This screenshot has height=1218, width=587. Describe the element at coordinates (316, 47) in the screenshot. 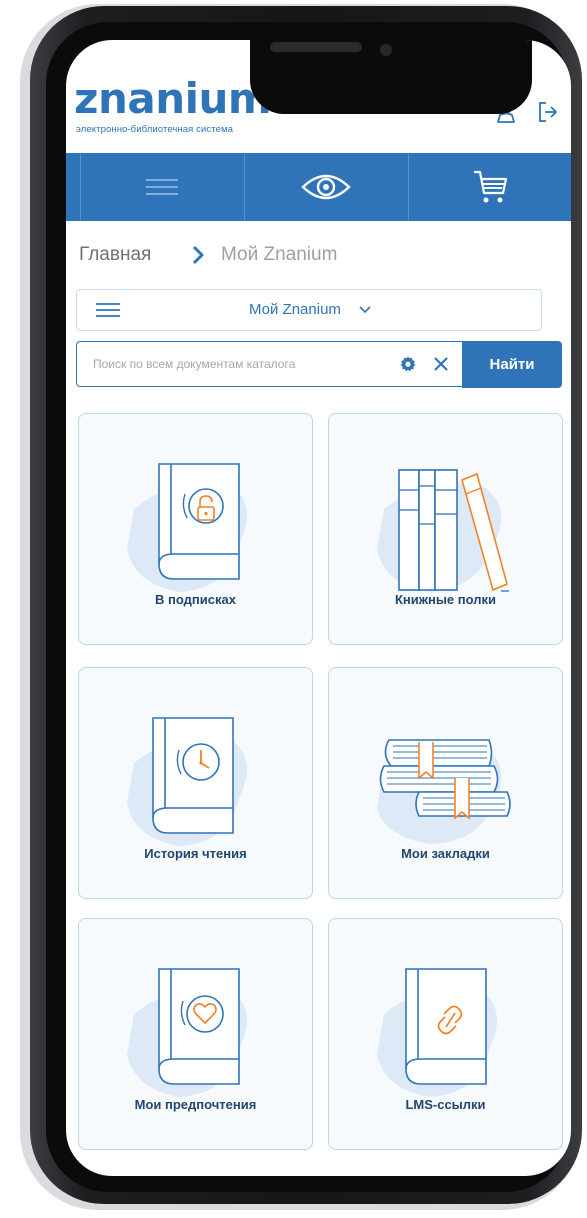

I see `phone-speaker` at that location.